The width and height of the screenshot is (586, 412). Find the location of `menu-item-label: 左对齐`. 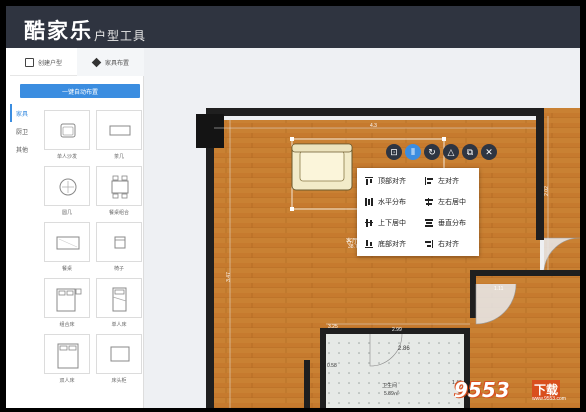

menu-item-label: 左对齐 is located at coordinates (448, 181).